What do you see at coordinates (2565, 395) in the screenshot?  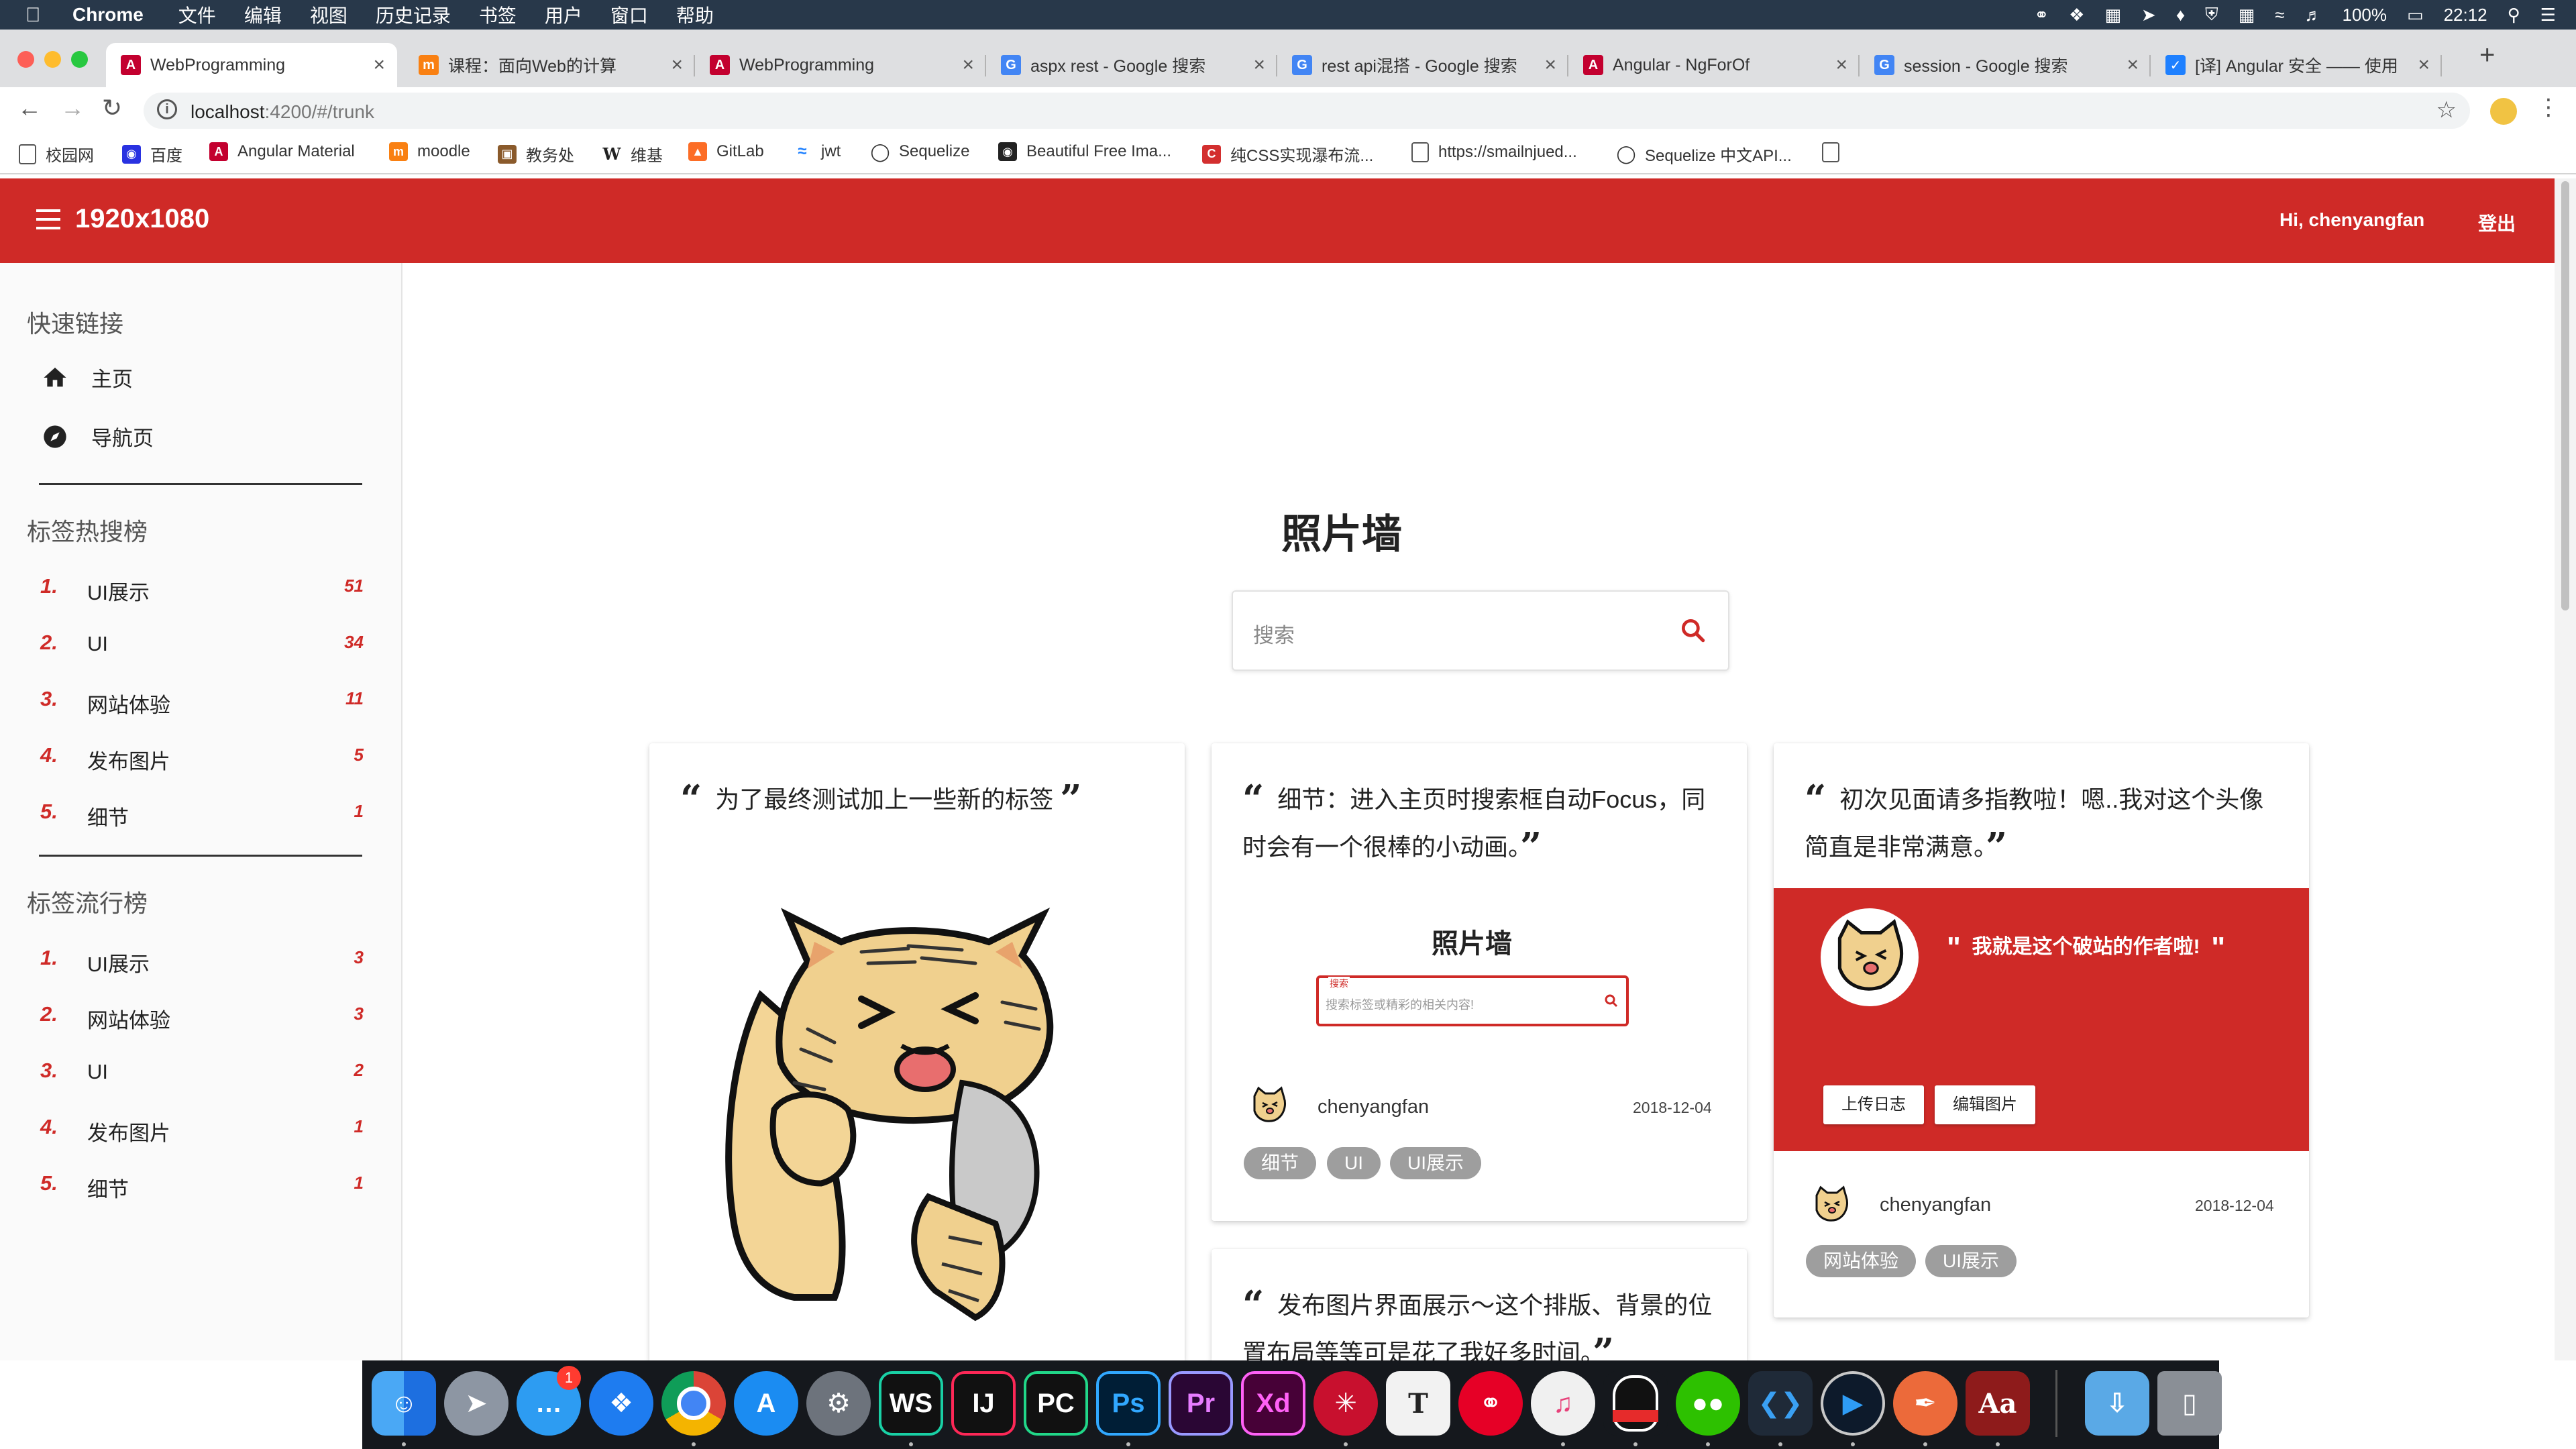 I see `scrollbar-thumb` at bounding box center [2565, 395].